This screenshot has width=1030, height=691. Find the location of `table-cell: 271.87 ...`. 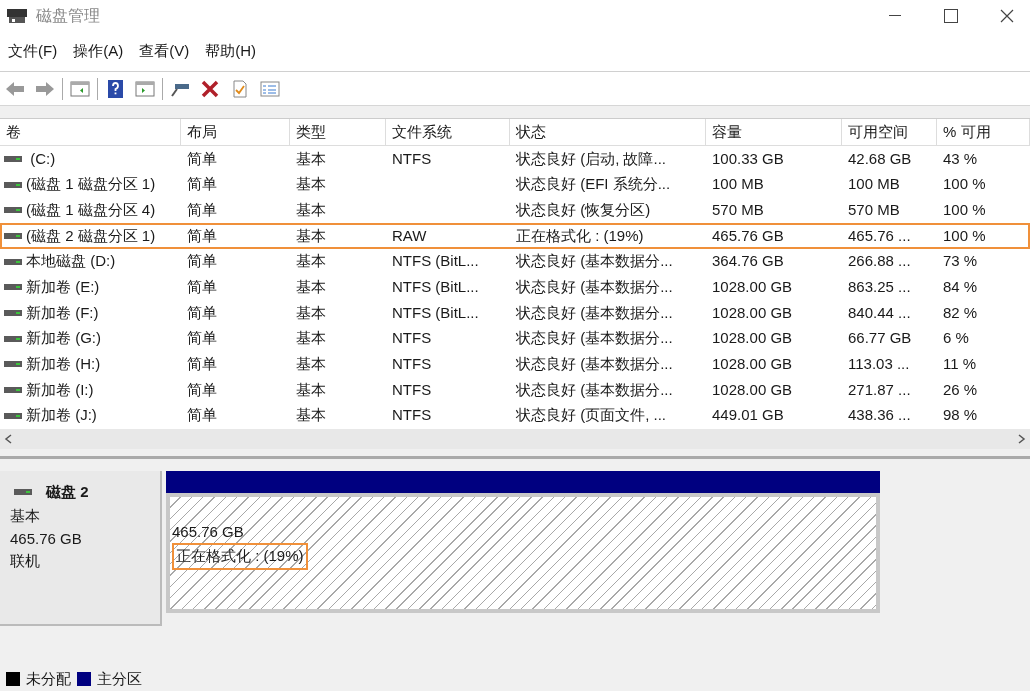

table-cell: 271.87 ... is located at coordinates (879, 389).